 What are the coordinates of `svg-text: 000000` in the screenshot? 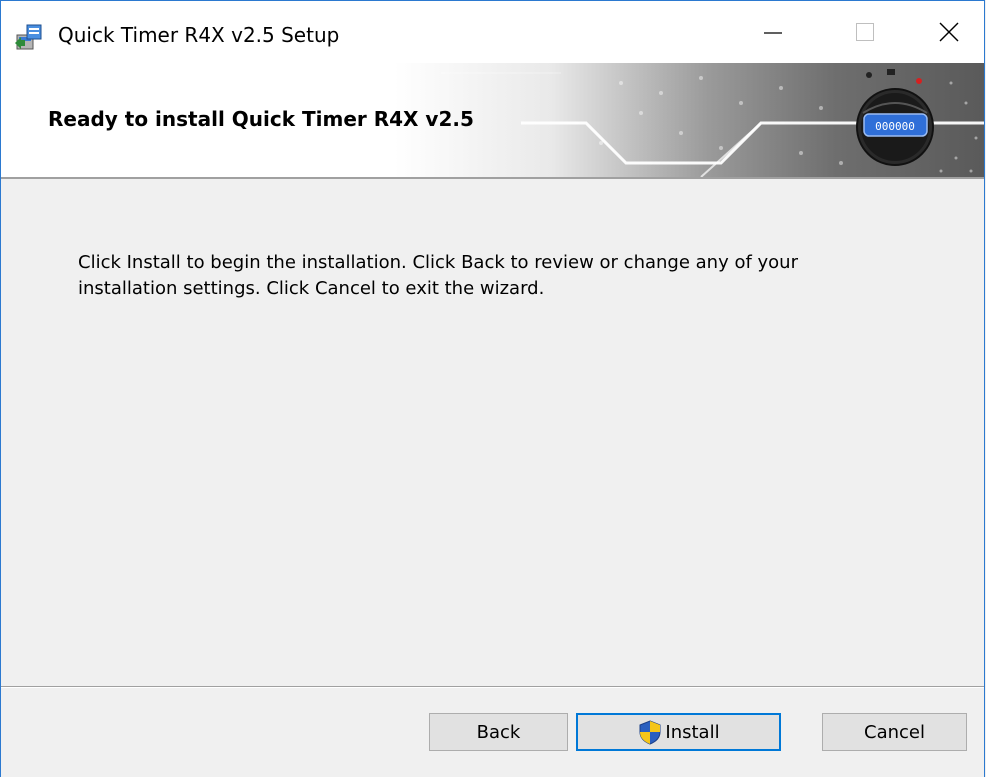 It's located at (895, 126).